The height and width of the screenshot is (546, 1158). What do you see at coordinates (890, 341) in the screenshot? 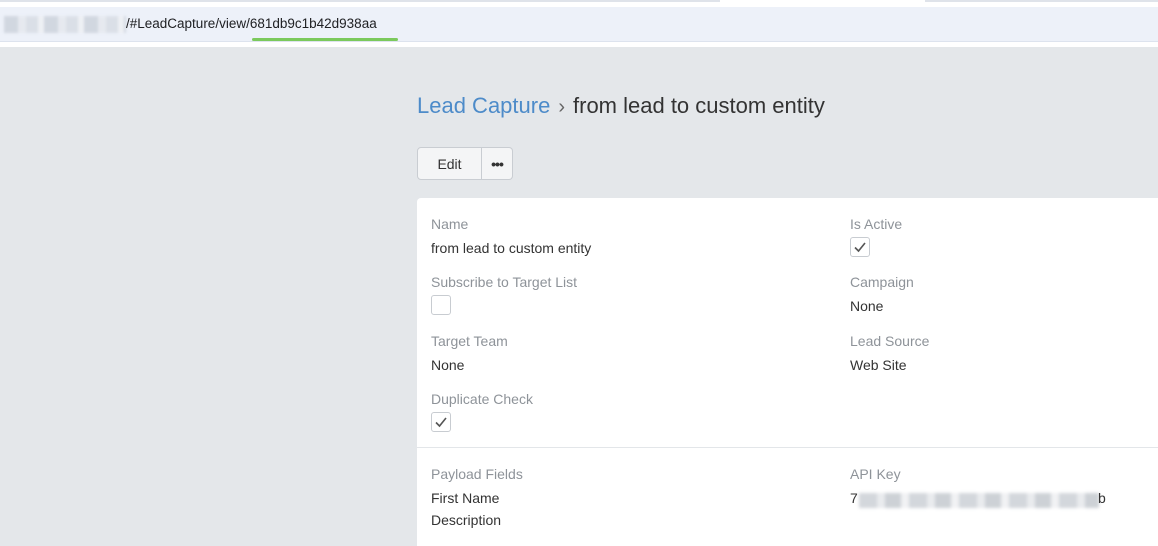
I see `field-label: Lead Source` at bounding box center [890, 341].